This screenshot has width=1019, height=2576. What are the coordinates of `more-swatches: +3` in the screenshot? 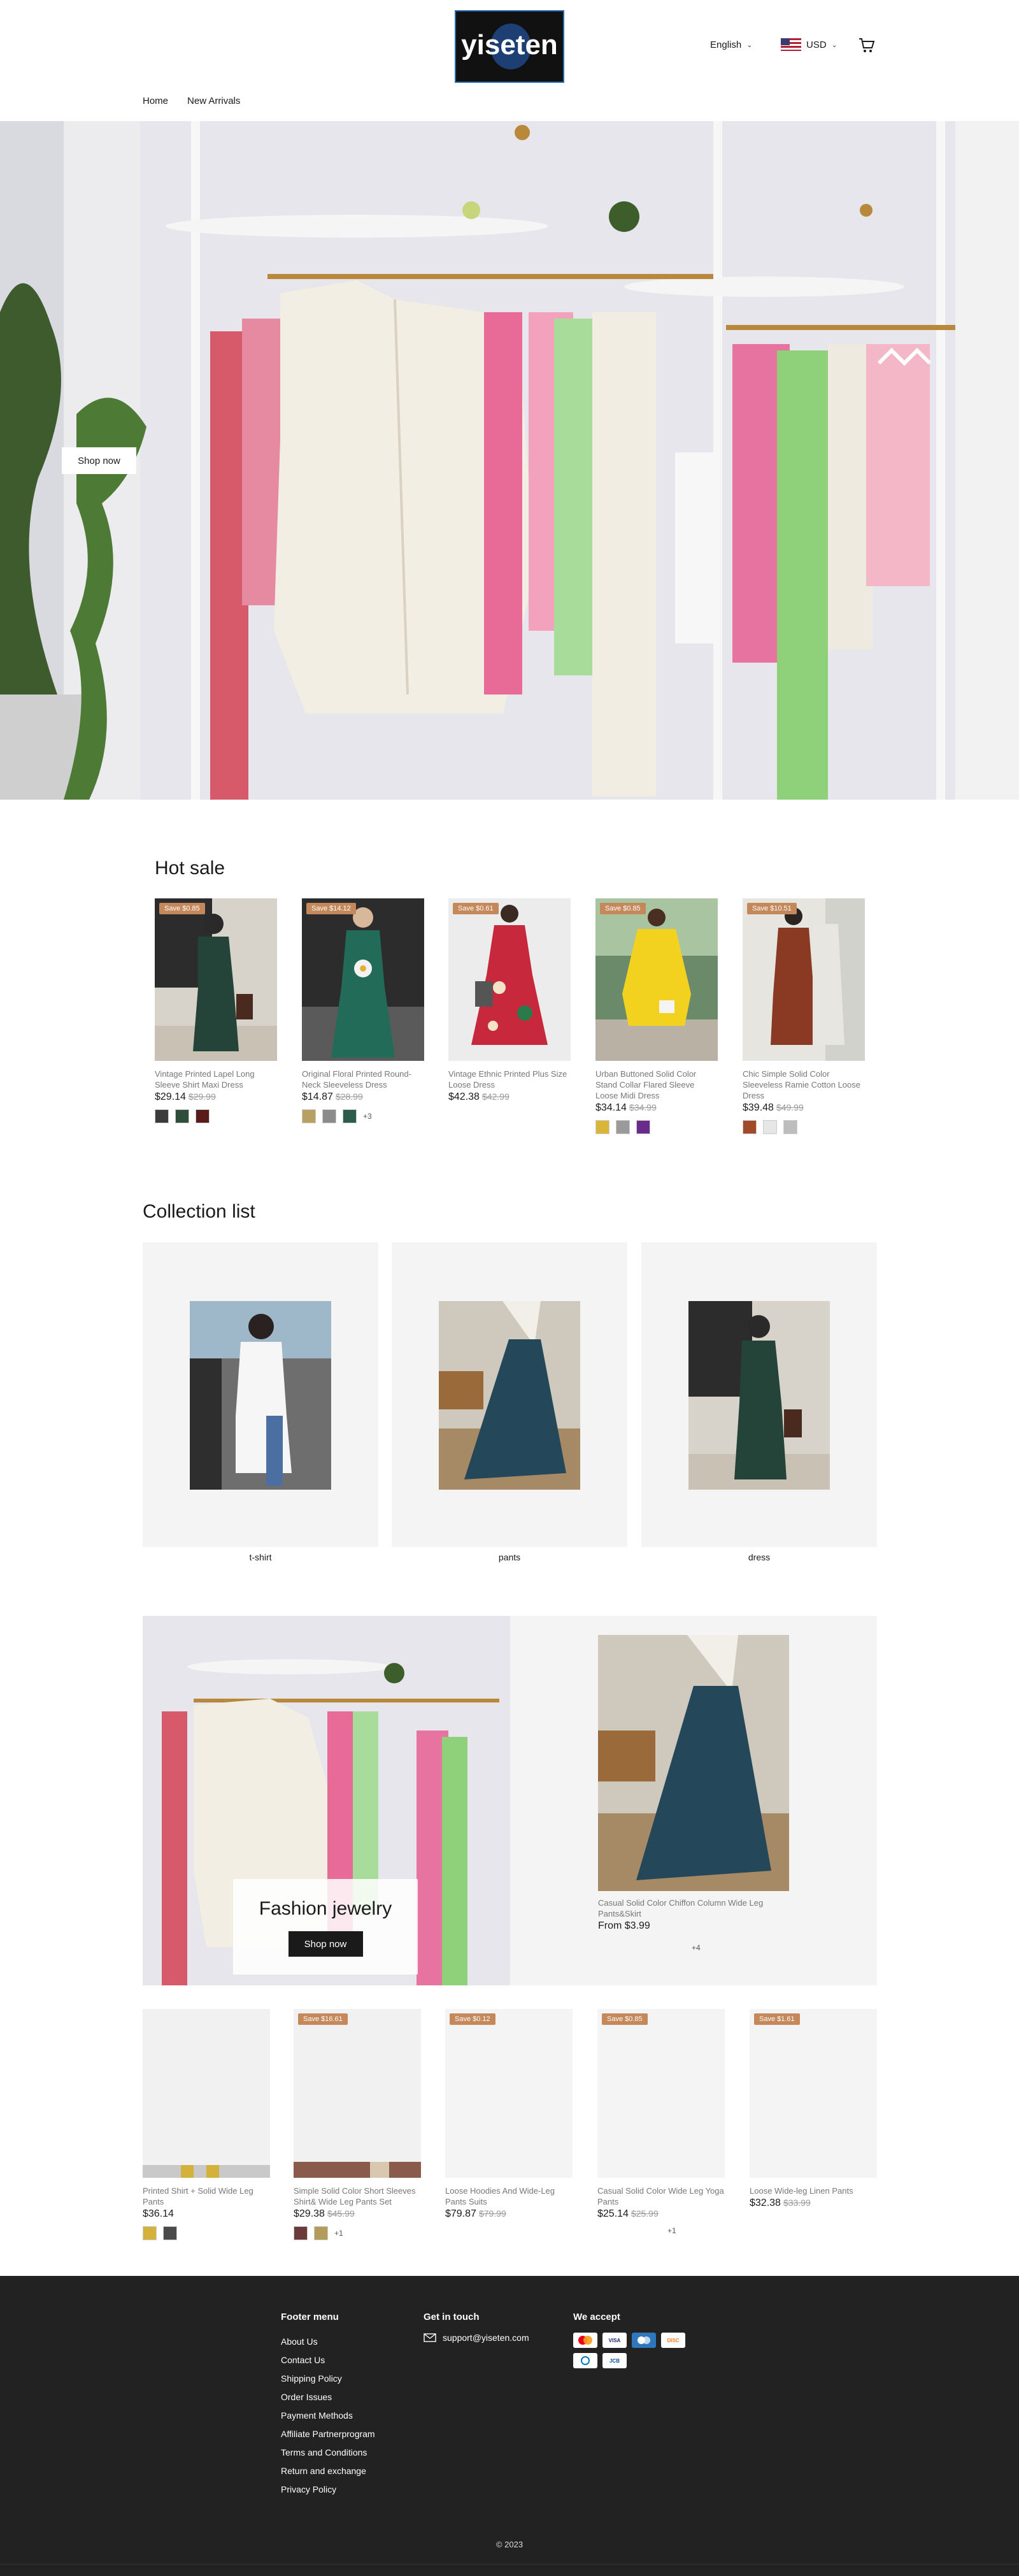 It's located at (367, 1116).